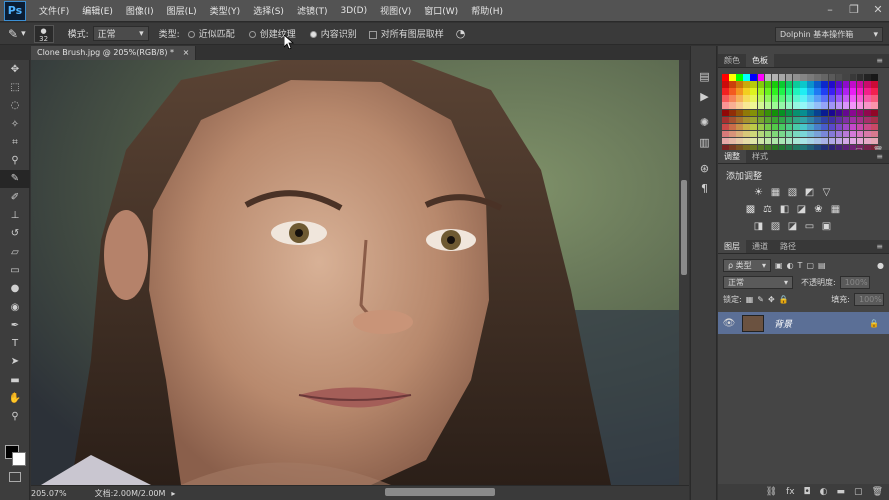  I want to click on hue-saturation-icon: ▩, so click(750, 209).